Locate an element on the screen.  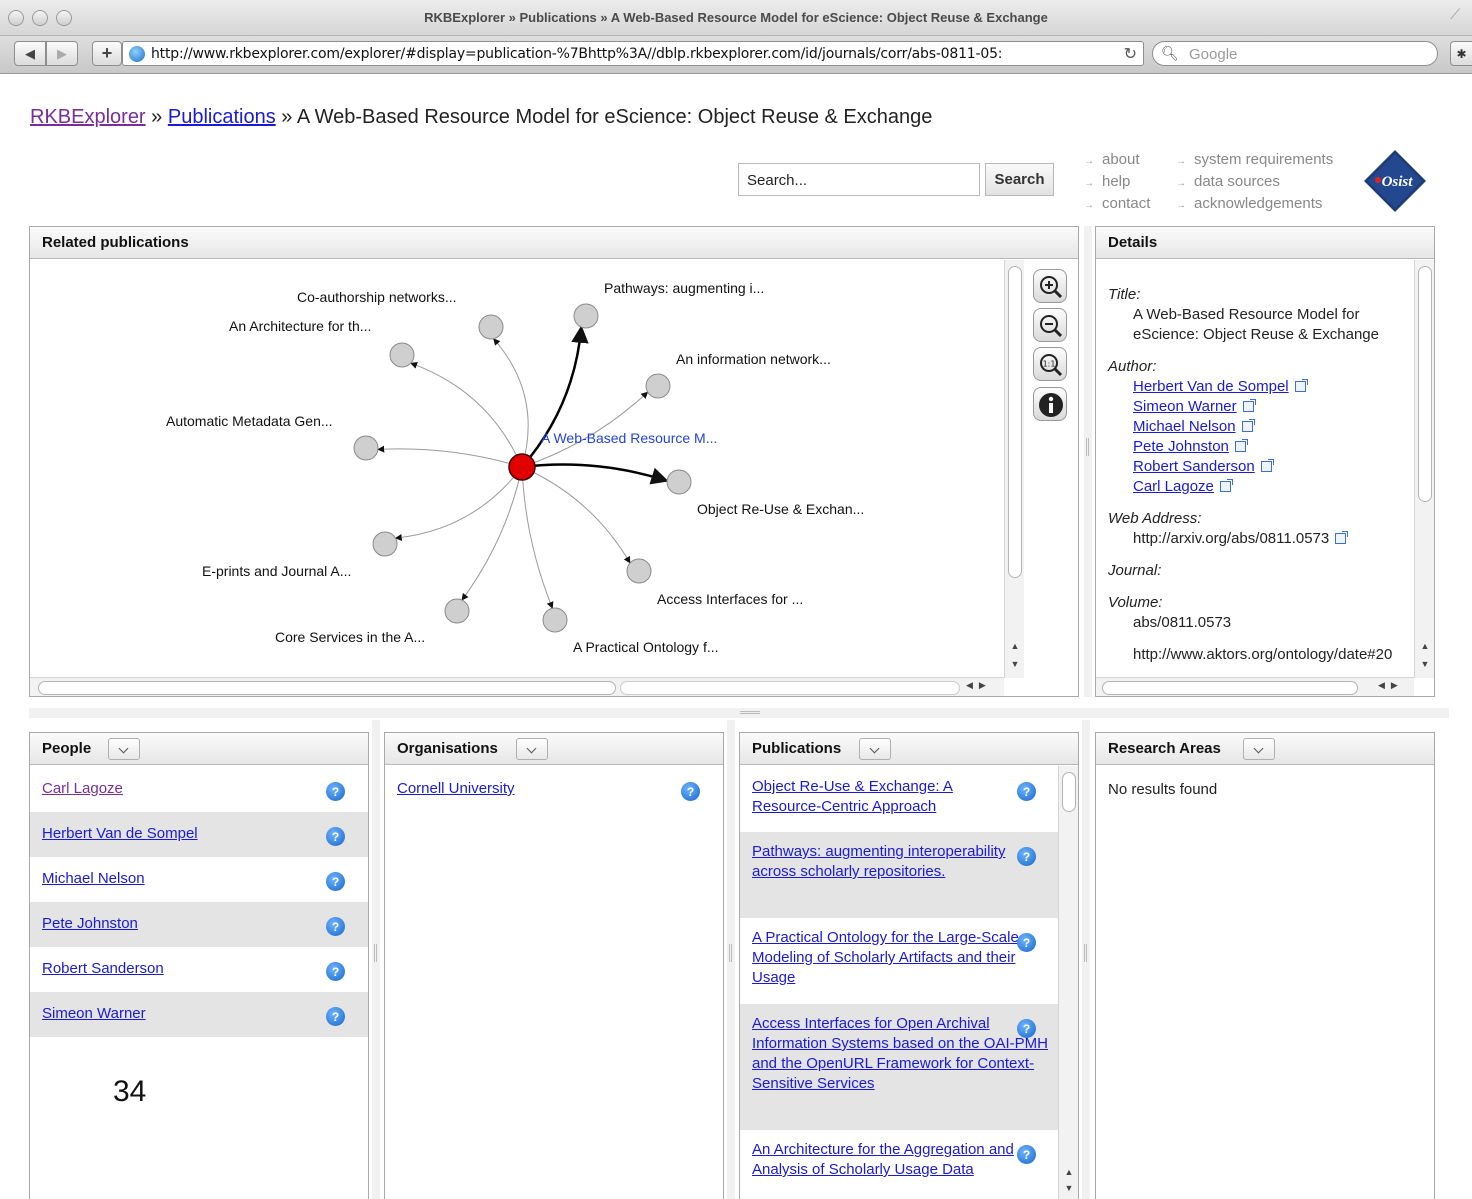
publications-vertical-scrollbar: ▲ ▼ is located at coordinates (1068, 982).